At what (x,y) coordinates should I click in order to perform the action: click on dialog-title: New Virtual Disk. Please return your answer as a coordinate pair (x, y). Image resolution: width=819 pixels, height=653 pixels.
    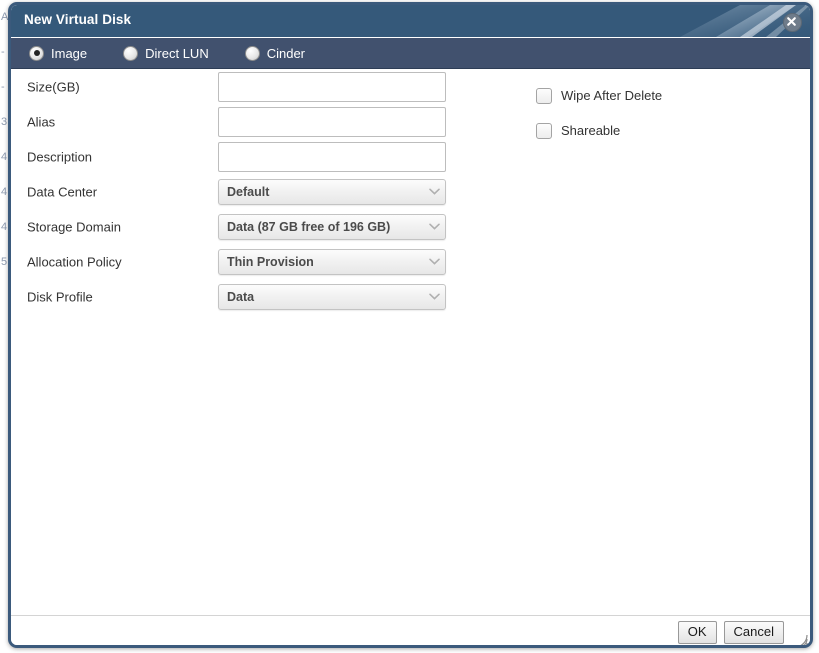
    Looking at the image, I should click on (78, 19).